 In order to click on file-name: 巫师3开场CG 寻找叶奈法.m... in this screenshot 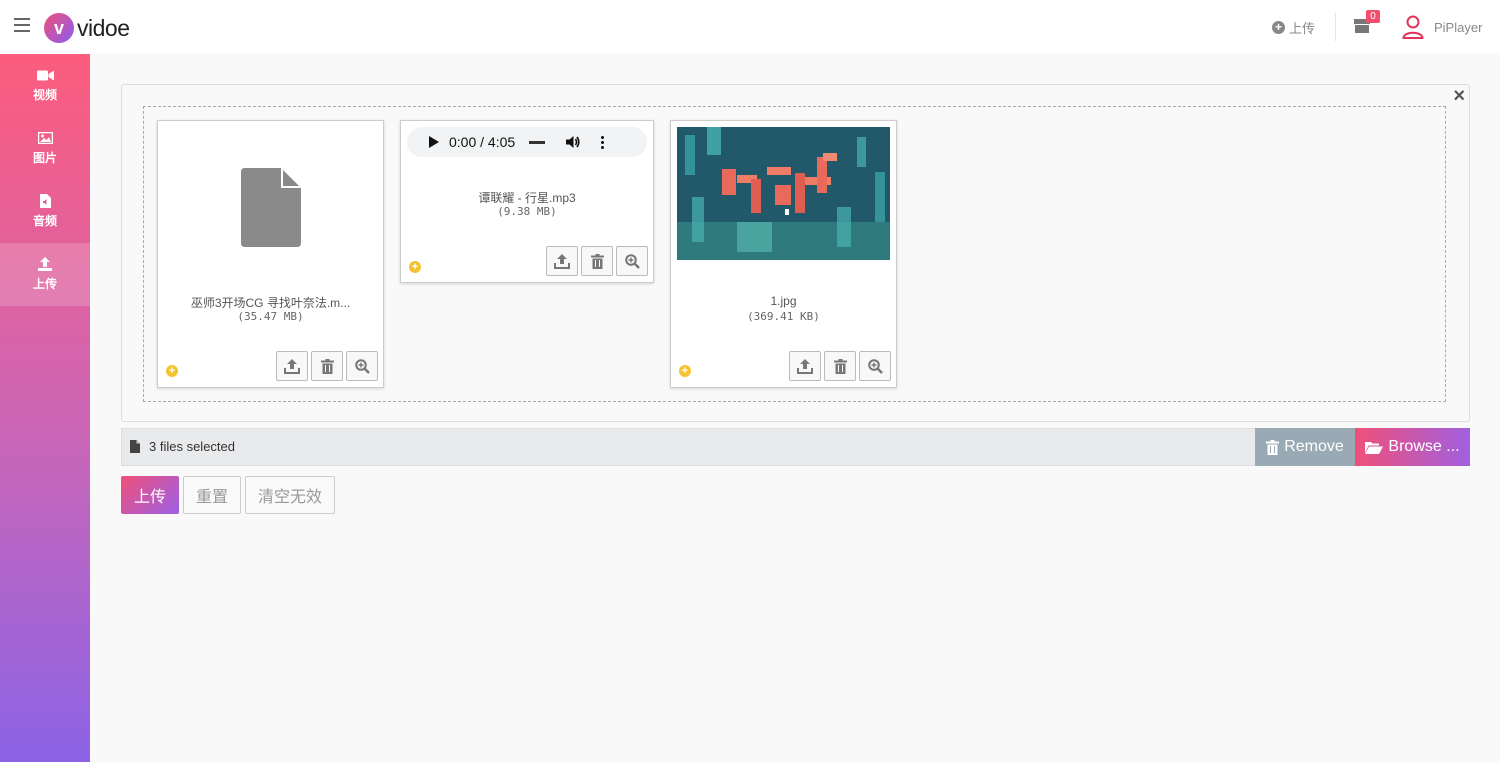, I will do `click(270, 303)`.